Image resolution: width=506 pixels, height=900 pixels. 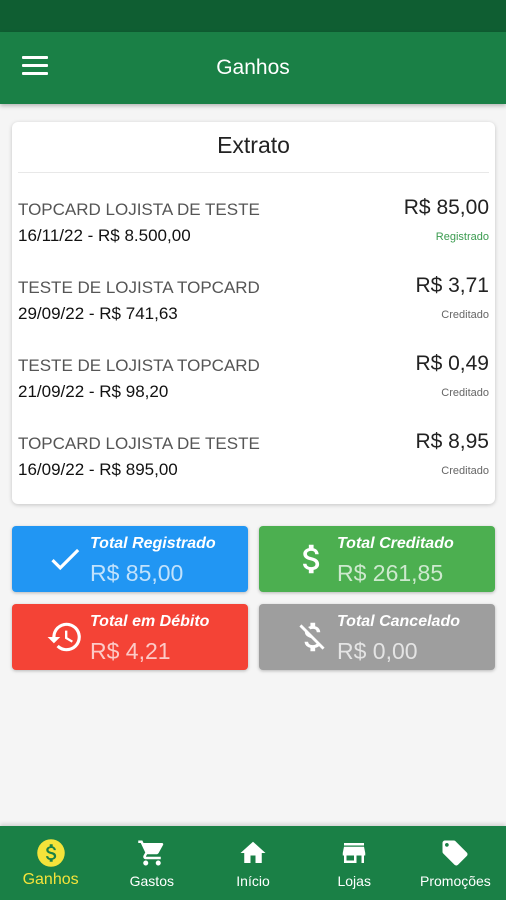 I want to click on history-icon, so click(x=64, y=637).